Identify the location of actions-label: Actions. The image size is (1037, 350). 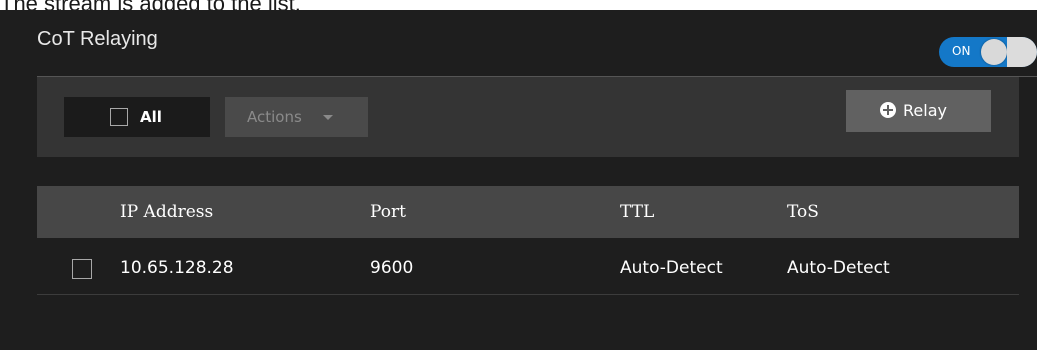
(274, 117).